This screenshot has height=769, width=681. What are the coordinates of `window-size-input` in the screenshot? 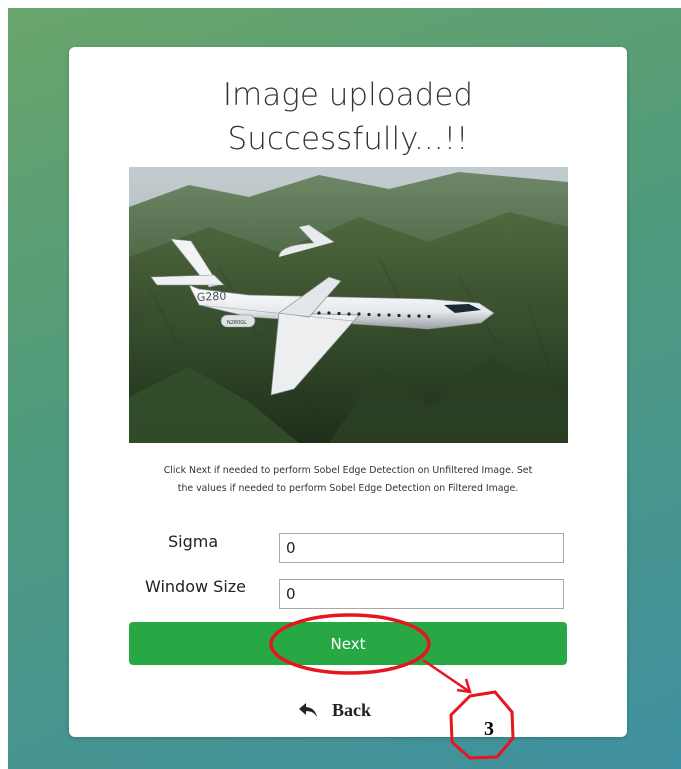 It's located at (421, 594).